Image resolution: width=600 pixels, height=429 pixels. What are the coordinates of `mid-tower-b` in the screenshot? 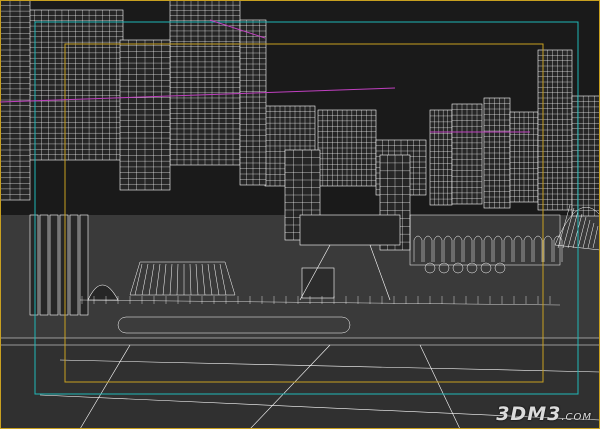 It's located at (347, 148).